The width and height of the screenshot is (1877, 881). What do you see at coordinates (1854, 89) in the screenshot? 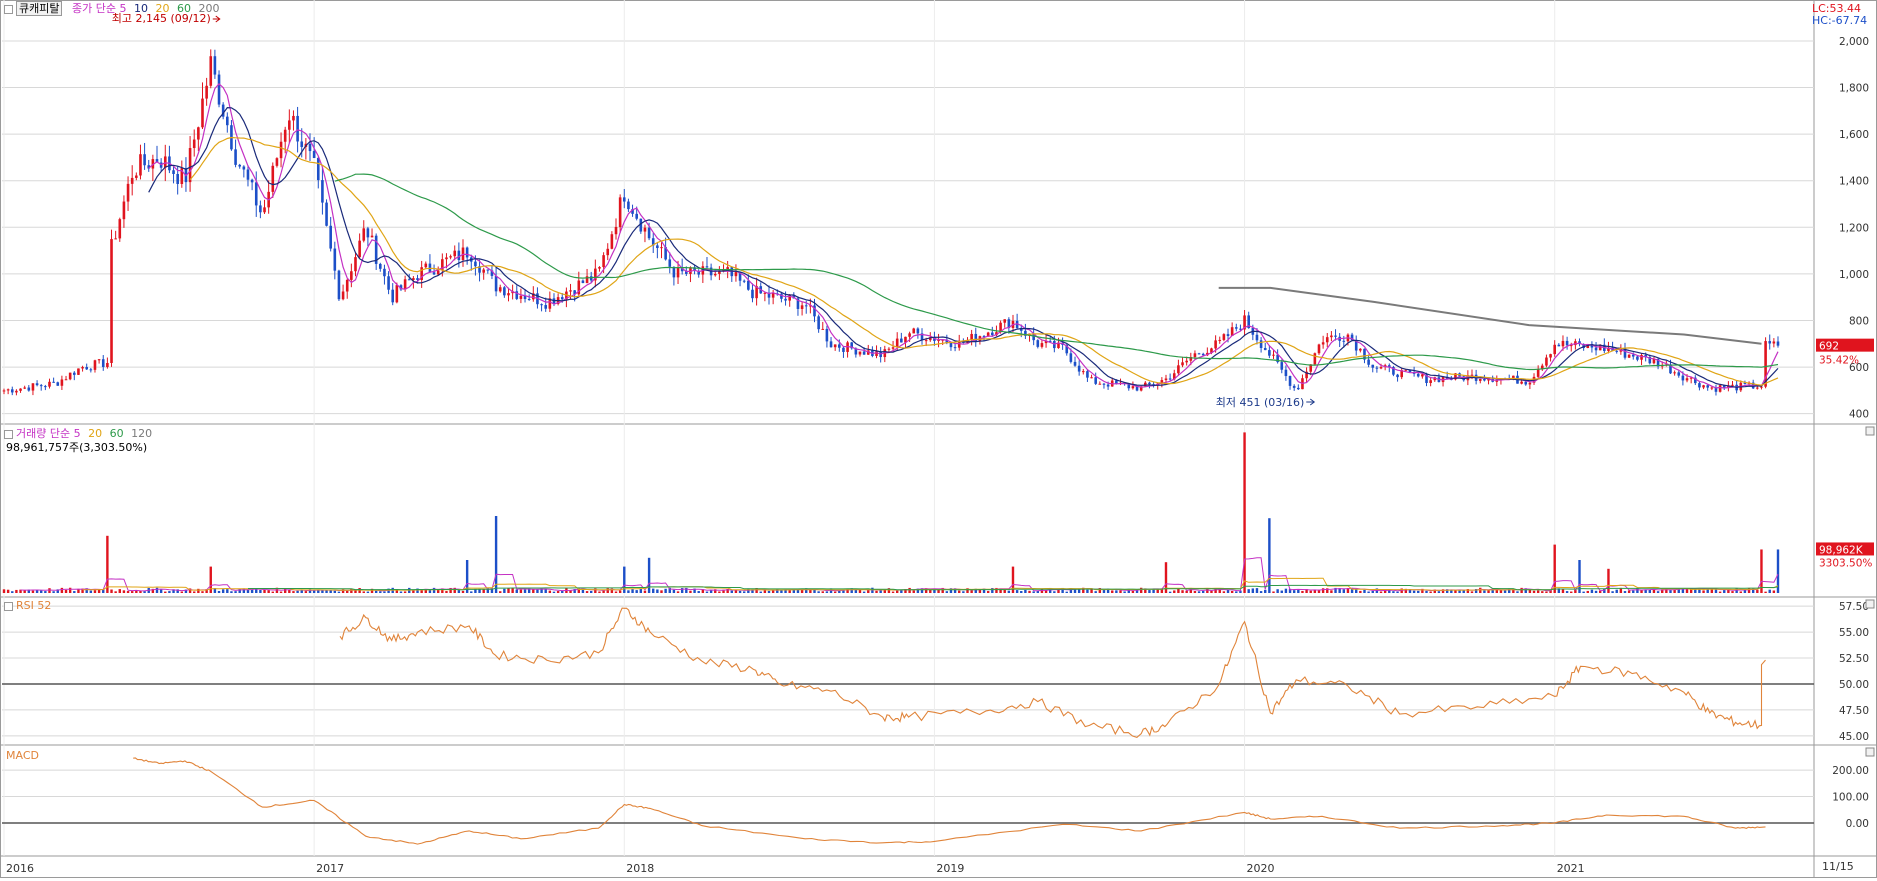
I see `y-tick-label: 1,800` at bounding box center [1854, 89].